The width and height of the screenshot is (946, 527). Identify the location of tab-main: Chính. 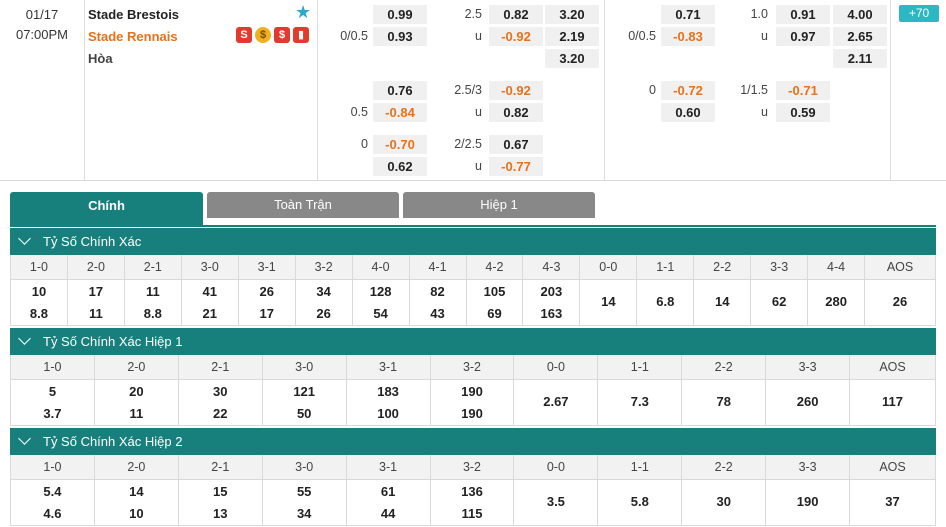
(106, 208).